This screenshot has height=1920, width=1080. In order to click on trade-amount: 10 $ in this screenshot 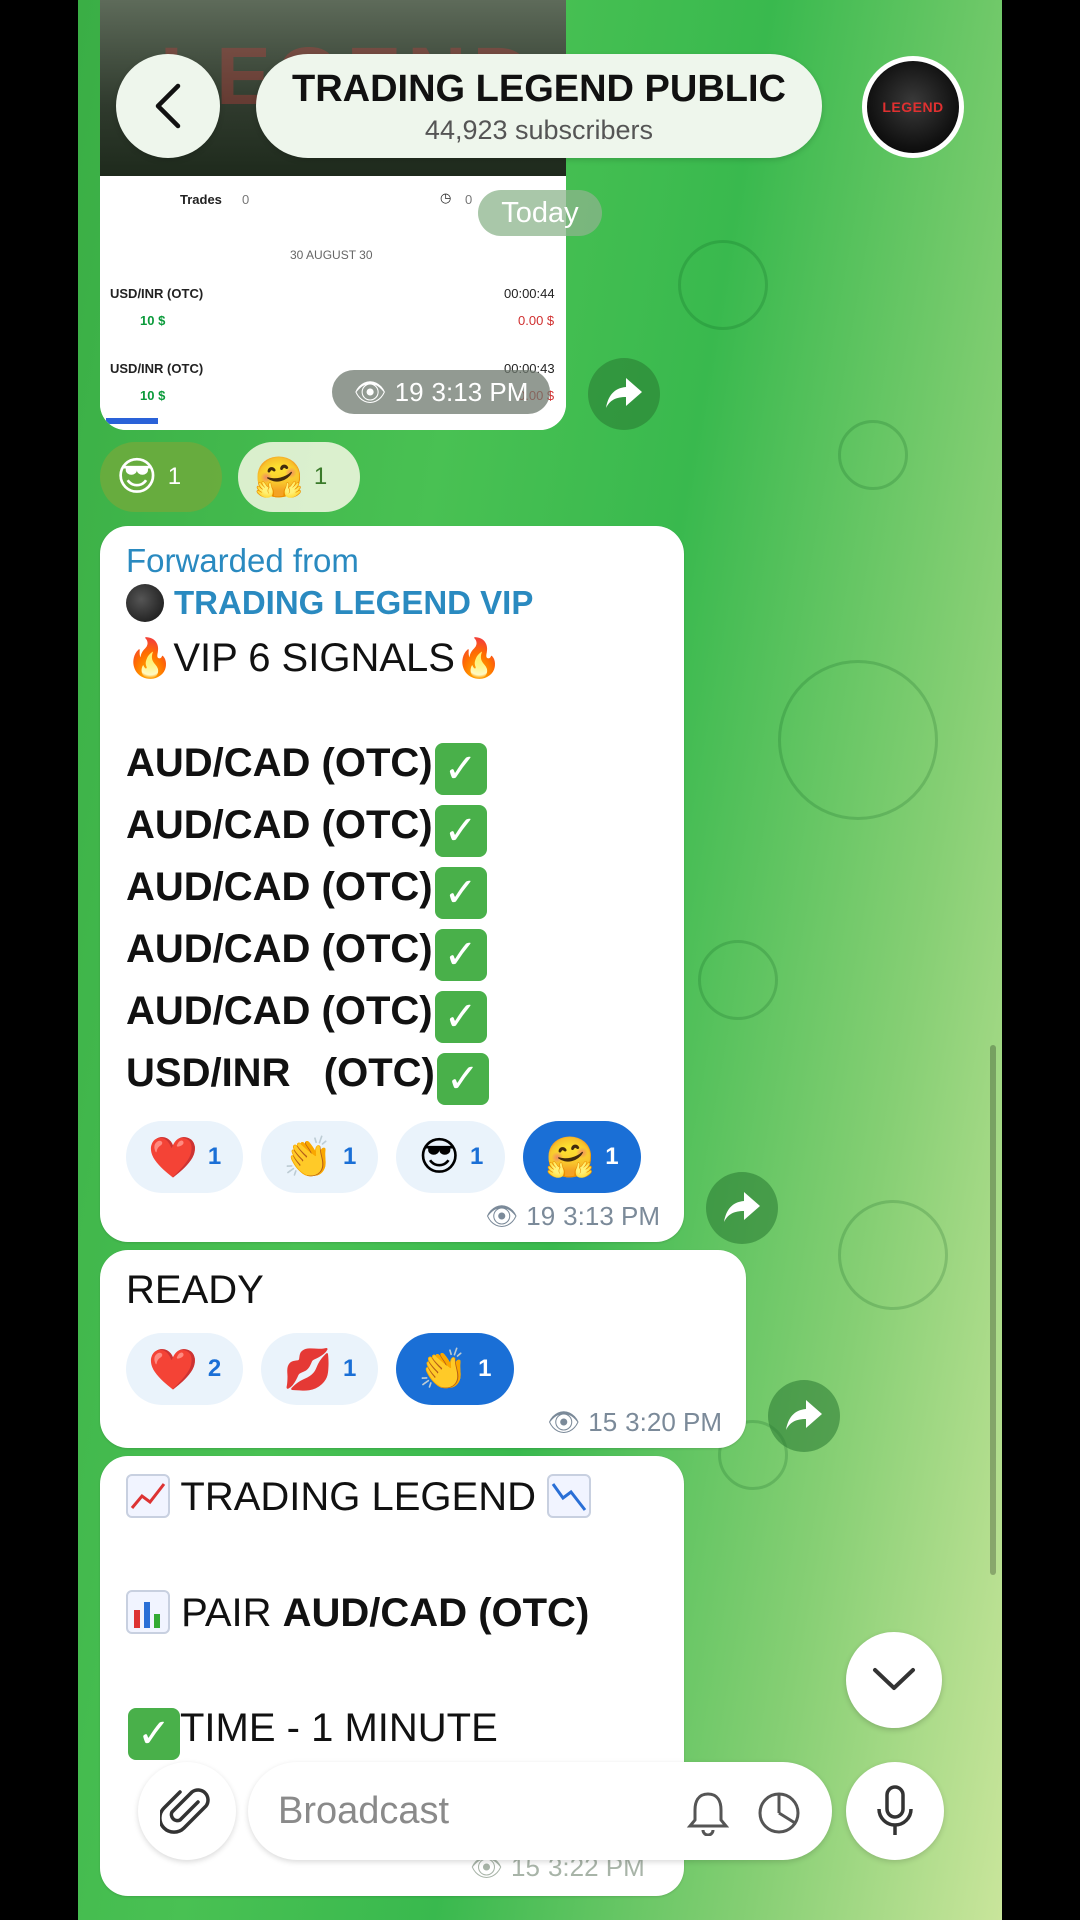, I will do `click(153, 320)`.